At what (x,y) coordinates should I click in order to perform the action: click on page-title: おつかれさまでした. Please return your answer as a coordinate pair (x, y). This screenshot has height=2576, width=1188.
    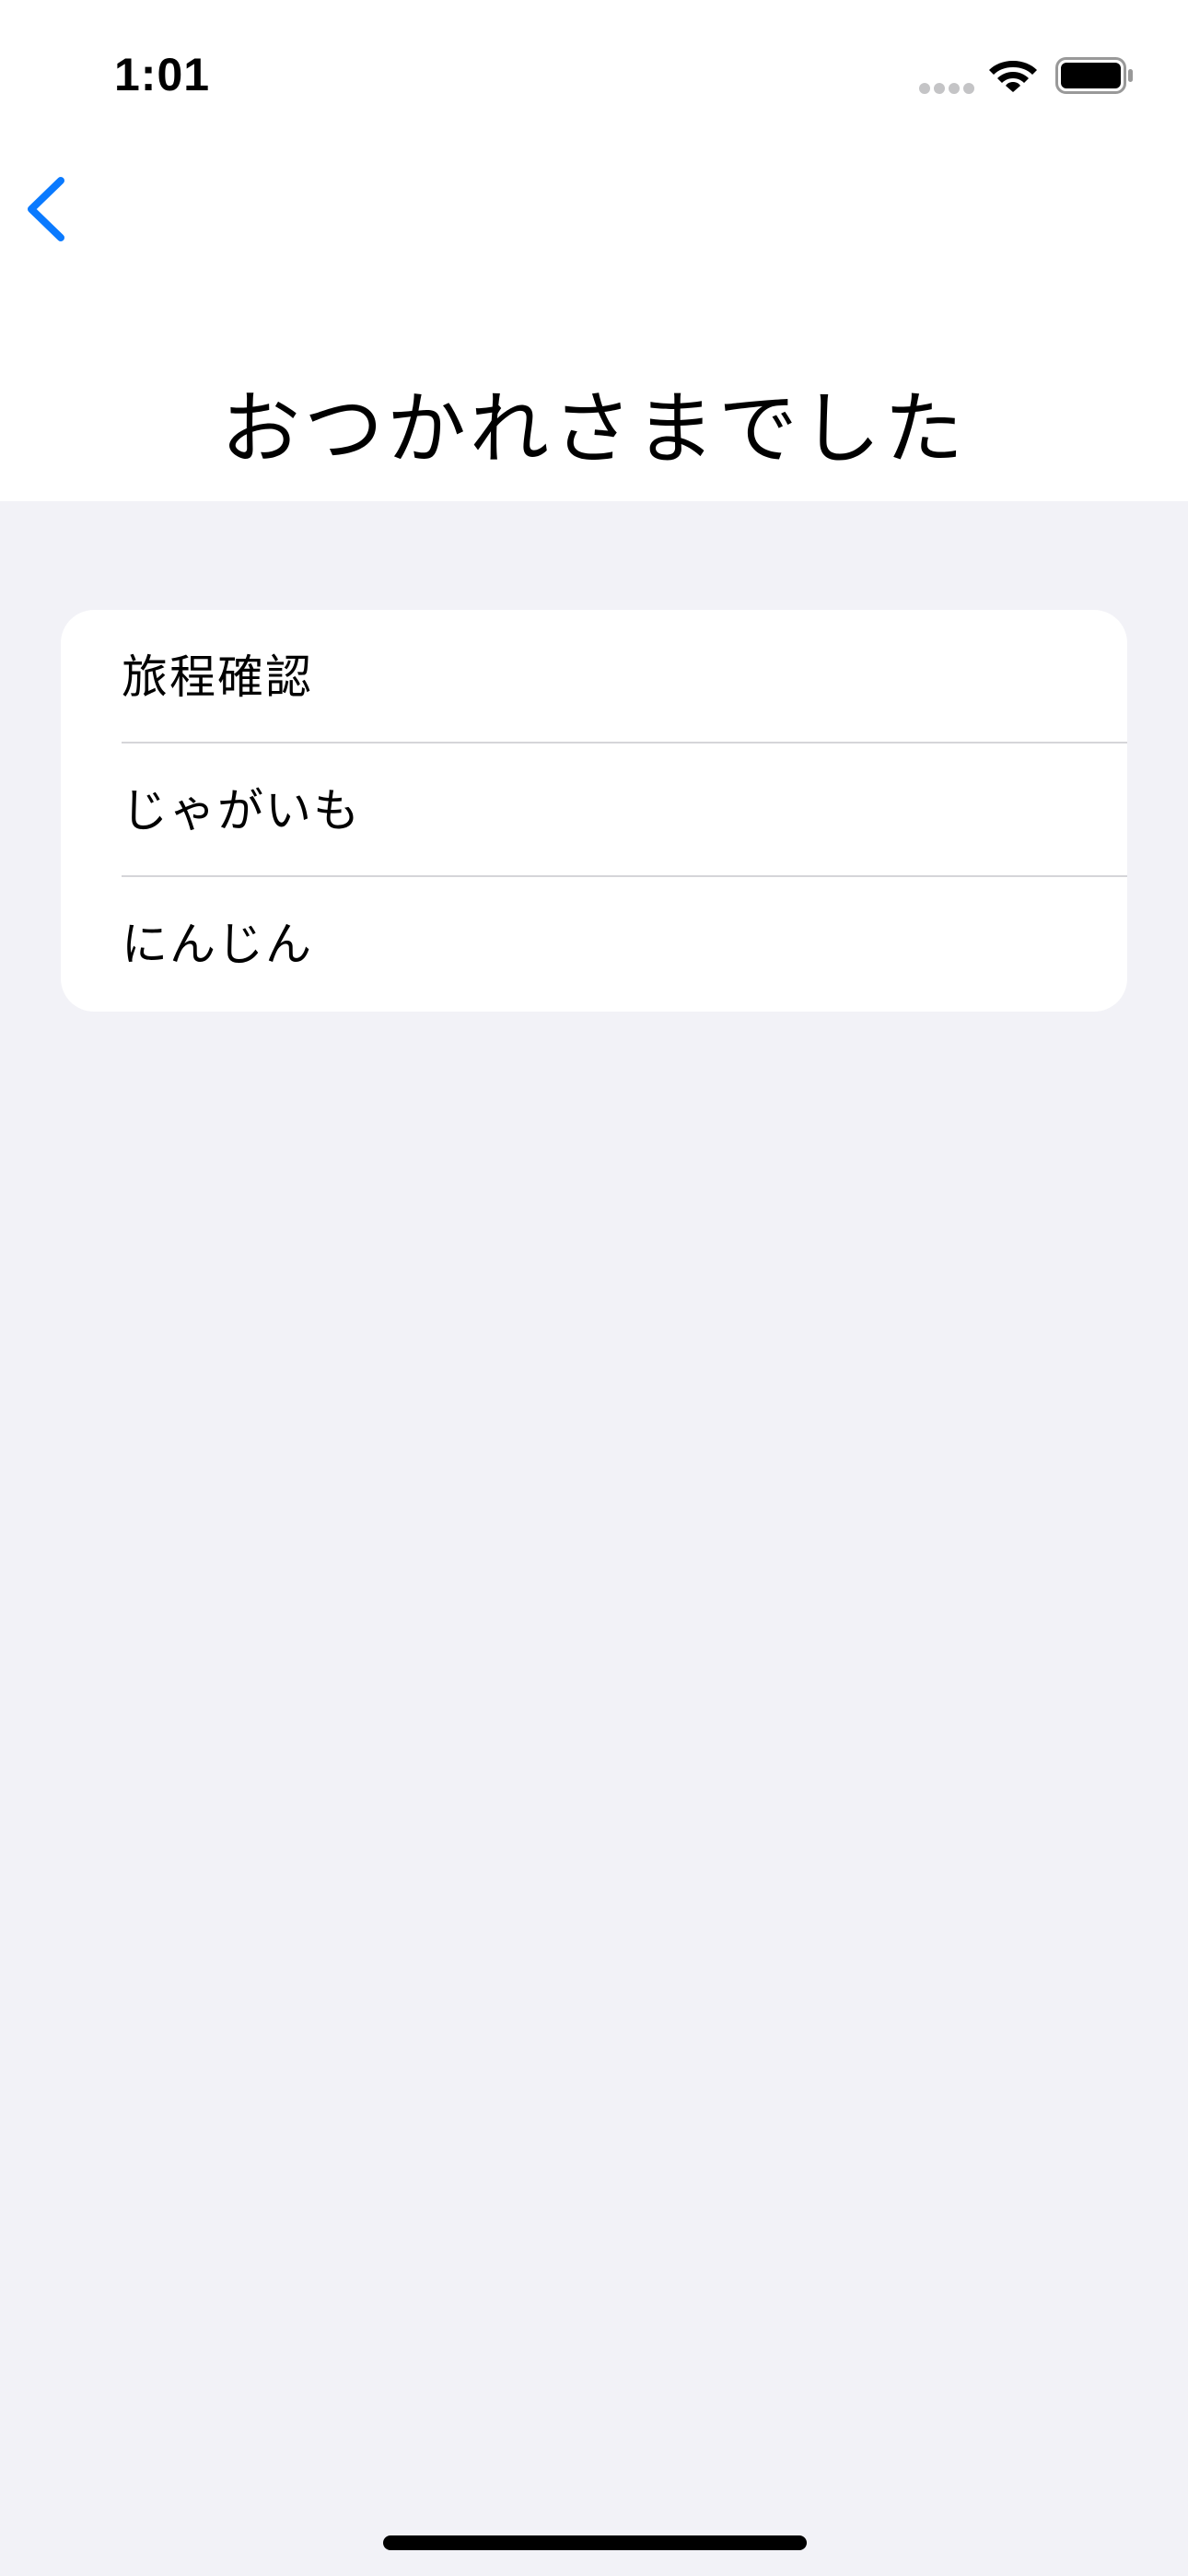
    Looking at the image, I should click on (594, 428).